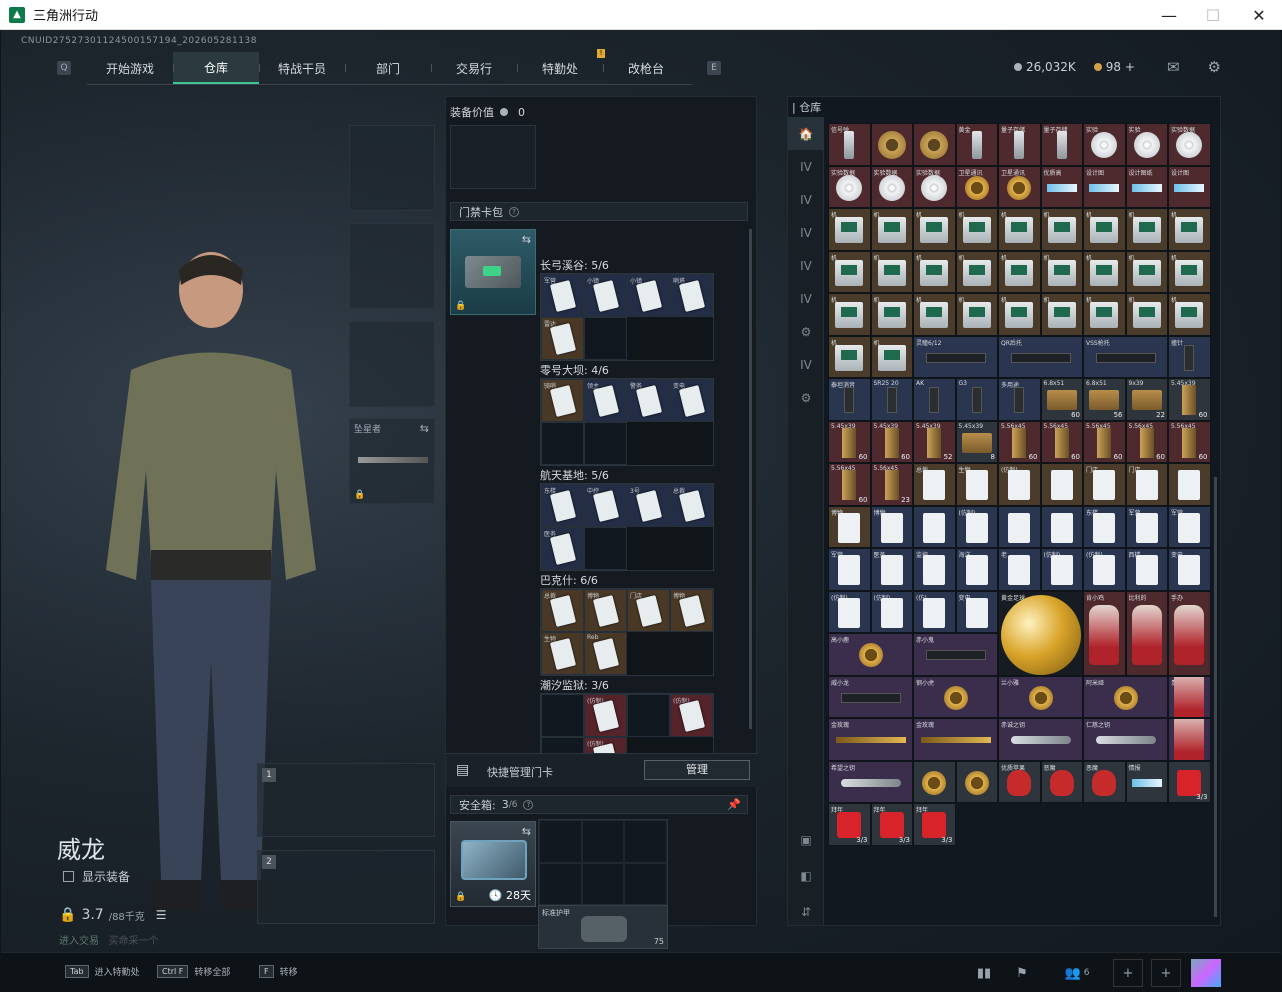  I want to click on stash-item: 6.8x51 60, so click(1061, 399).